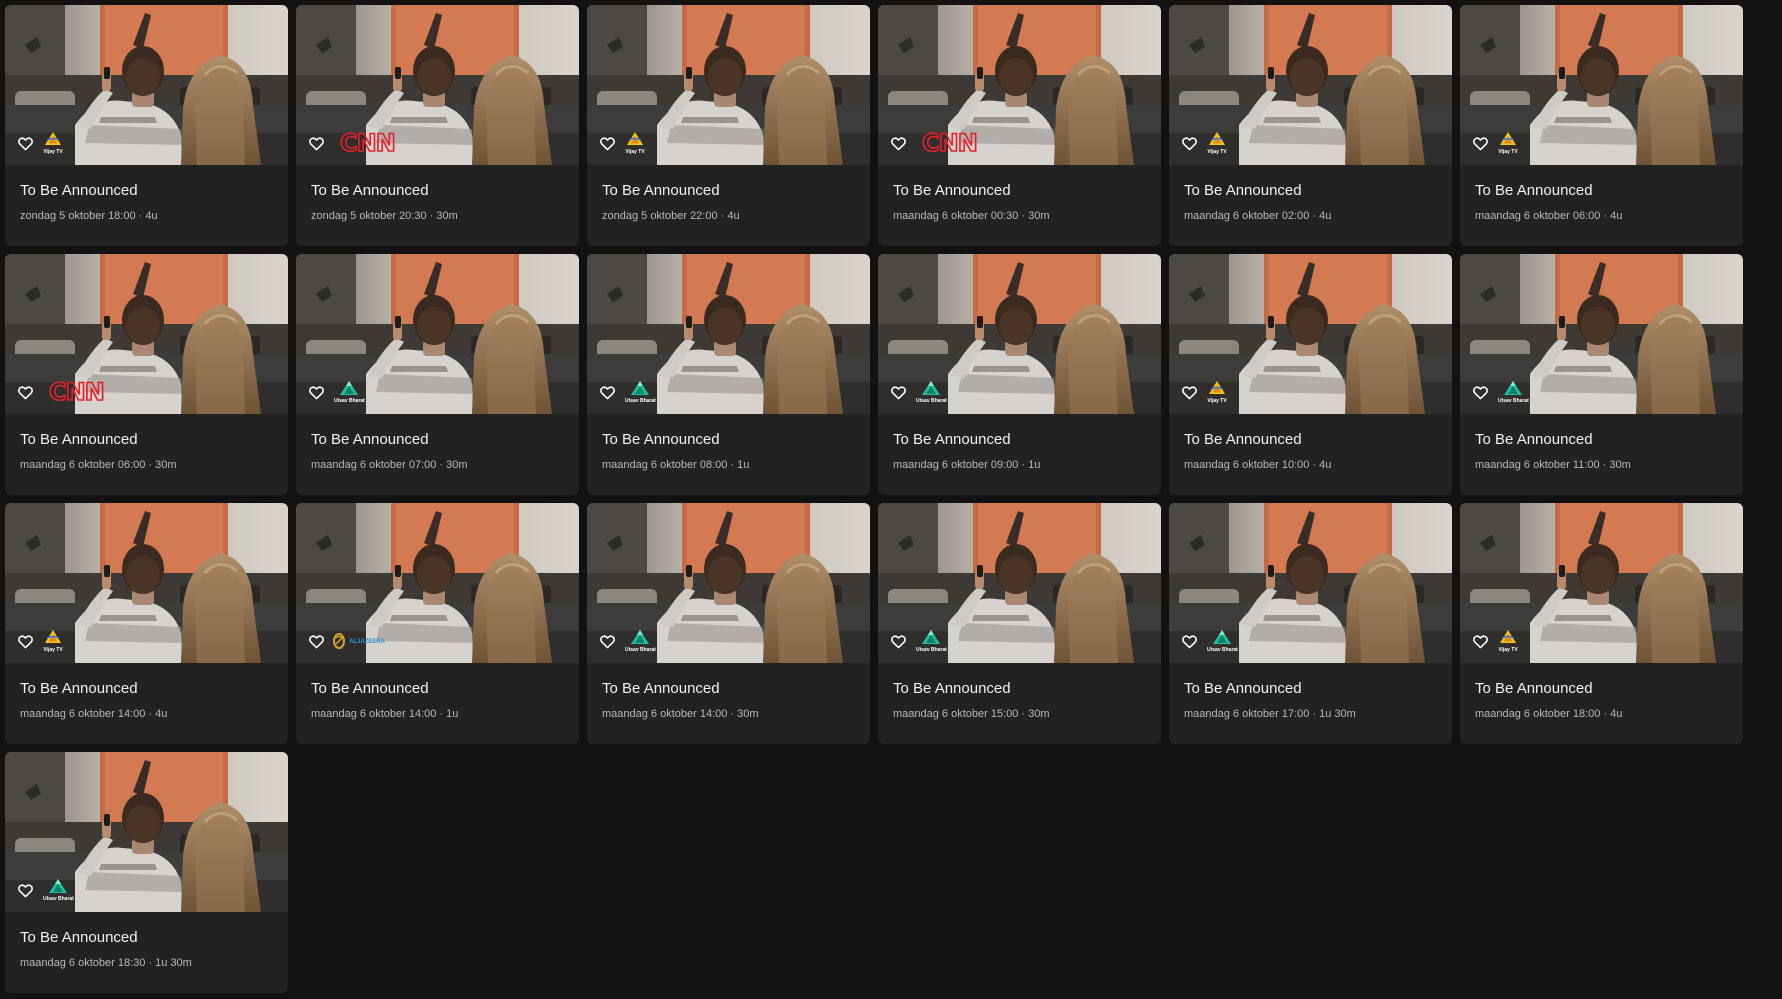 This screenshot has height=999, width=1782. What do you see at coordinates (94, 714) in the screenshot?
I see `program-schedule: maandag 6 oktober 14:00 · 4u` at bounding box center [94, 714].